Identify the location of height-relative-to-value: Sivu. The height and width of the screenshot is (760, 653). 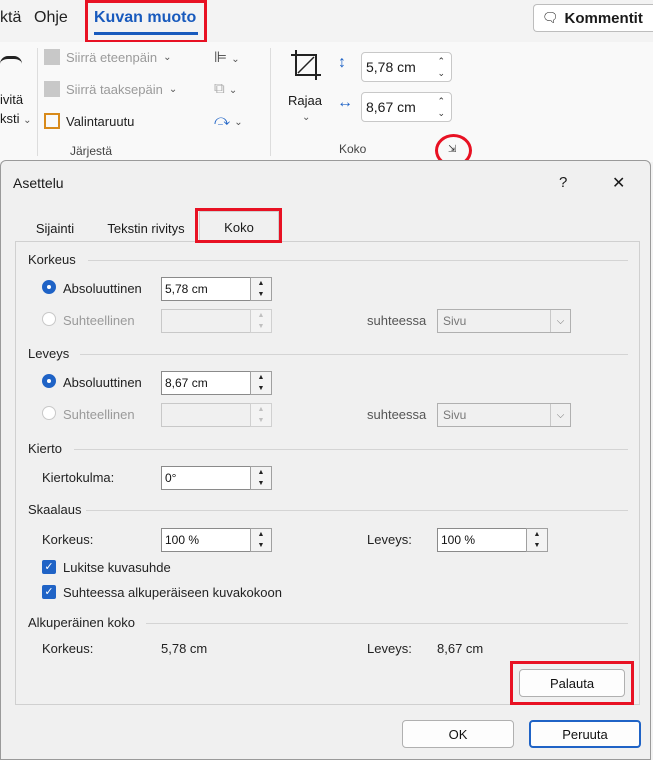
(455, 321).